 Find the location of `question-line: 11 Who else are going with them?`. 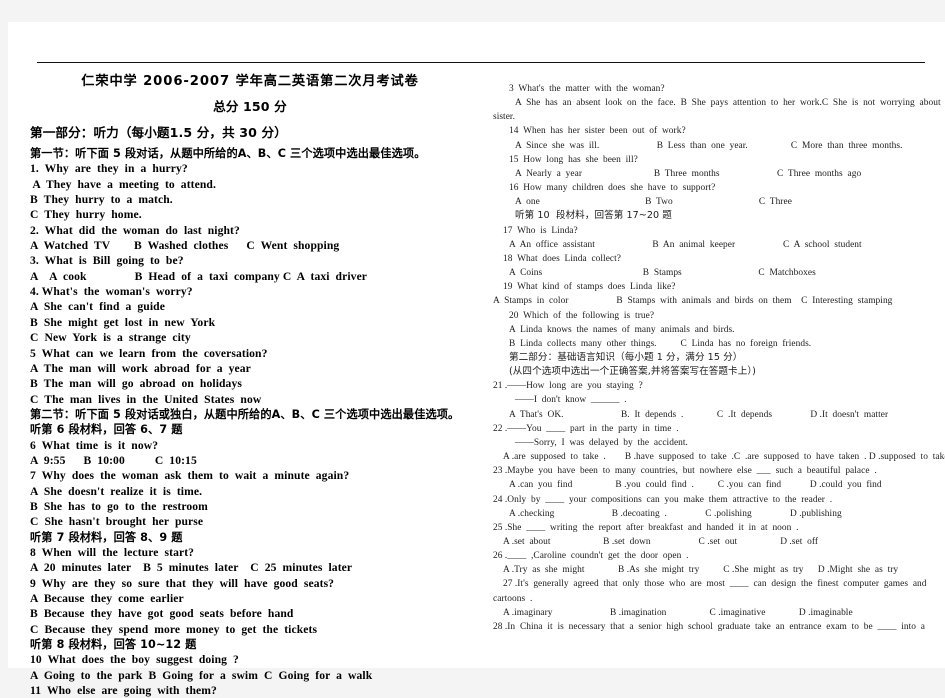

question-line: 11 Who else are going with them? is located at coordinates (123, 691).